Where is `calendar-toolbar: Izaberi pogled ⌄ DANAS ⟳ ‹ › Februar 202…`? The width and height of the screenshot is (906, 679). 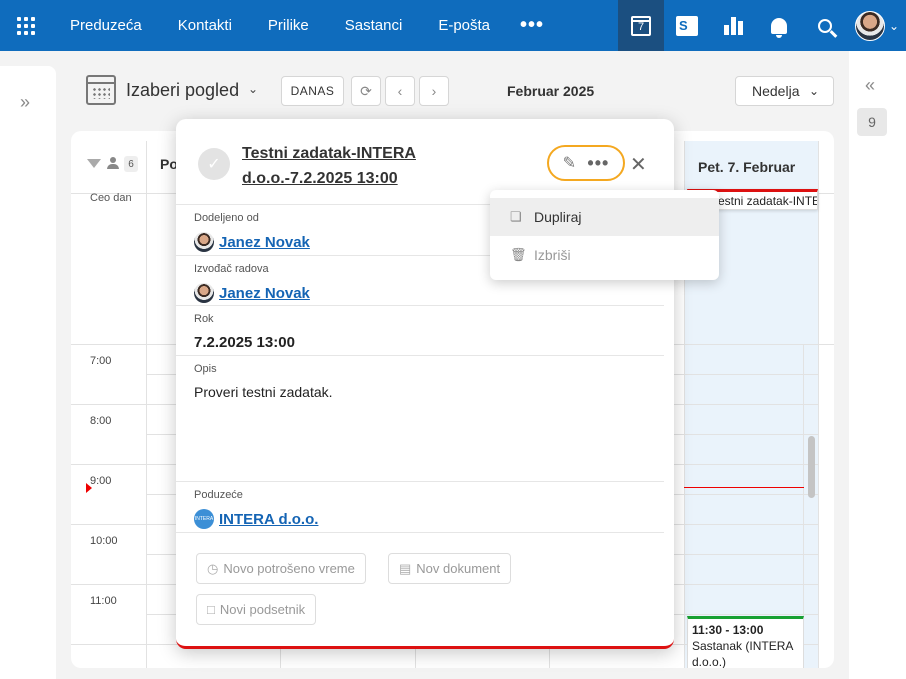
calendar-toolbar: Izaberi pogled ⌄ DANAS ⟳ ‹ › Februar 202… is located at coordinates (461, 91).